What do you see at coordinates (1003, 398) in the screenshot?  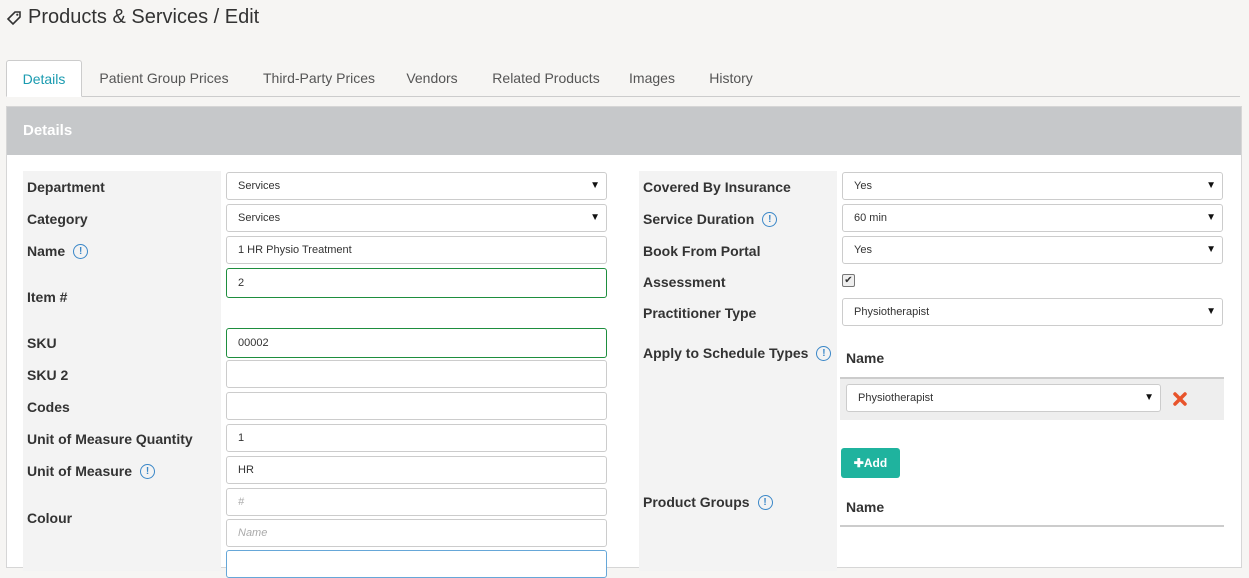 I see `schedule-type-select: Physiotherapist ▼` at bounding box center [1003, 398].